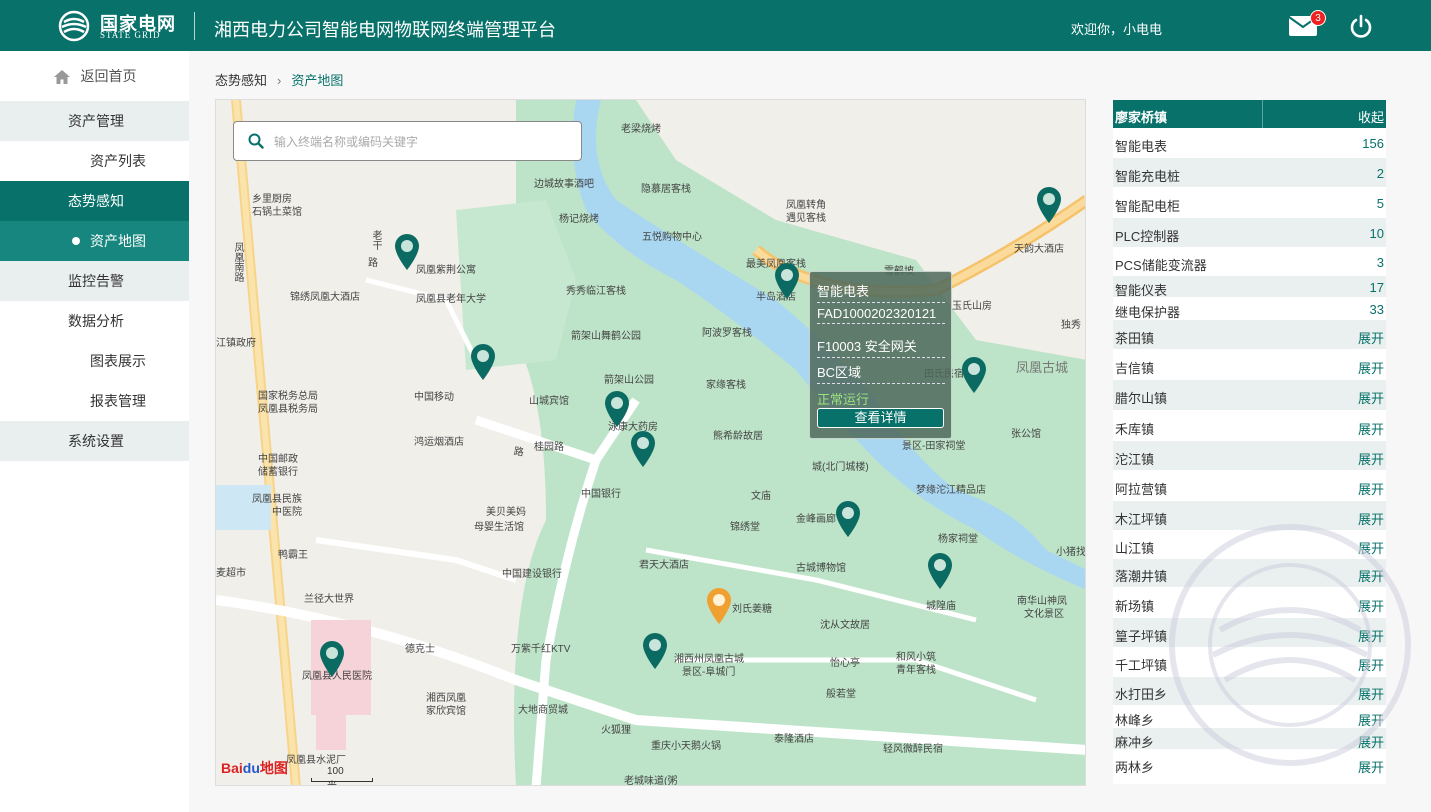  What do you see at coordinates (532, 574) in the screenshot?
I see `map-label: 中国建设银行` at bounding box center [532, 574].